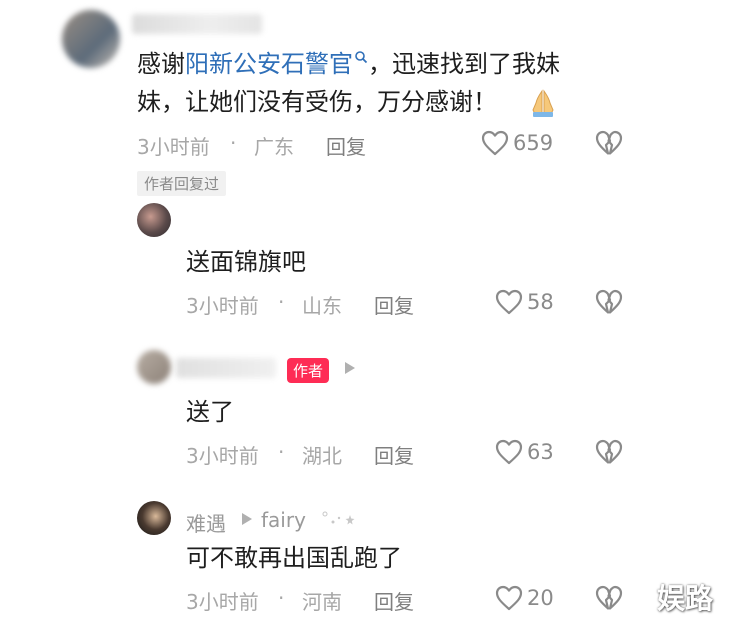 This screenshot has height=630, width=737. Describe the element at coordinates (338, 519) in the screenshot. I see `sparkle-decoration` at that location.